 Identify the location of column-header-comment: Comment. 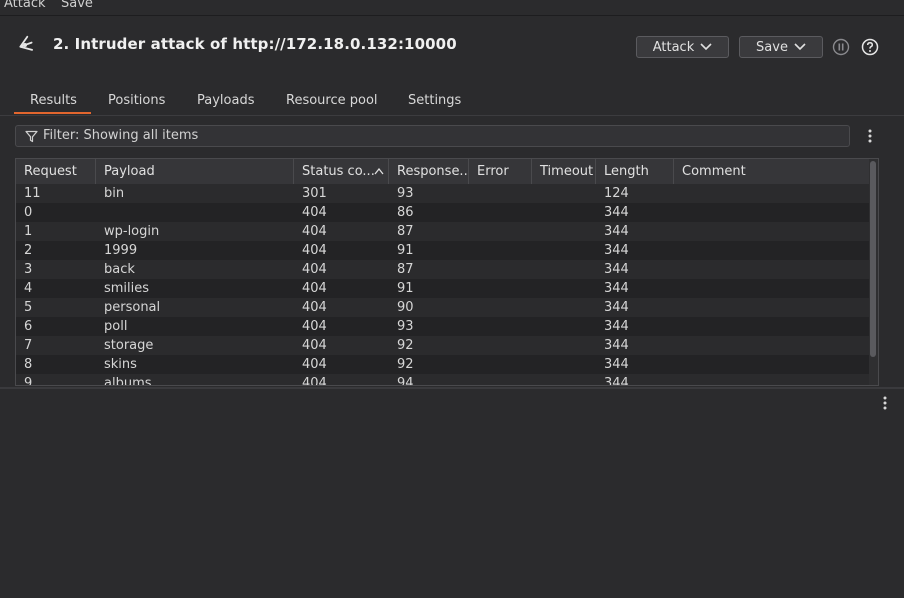
(771, 171).